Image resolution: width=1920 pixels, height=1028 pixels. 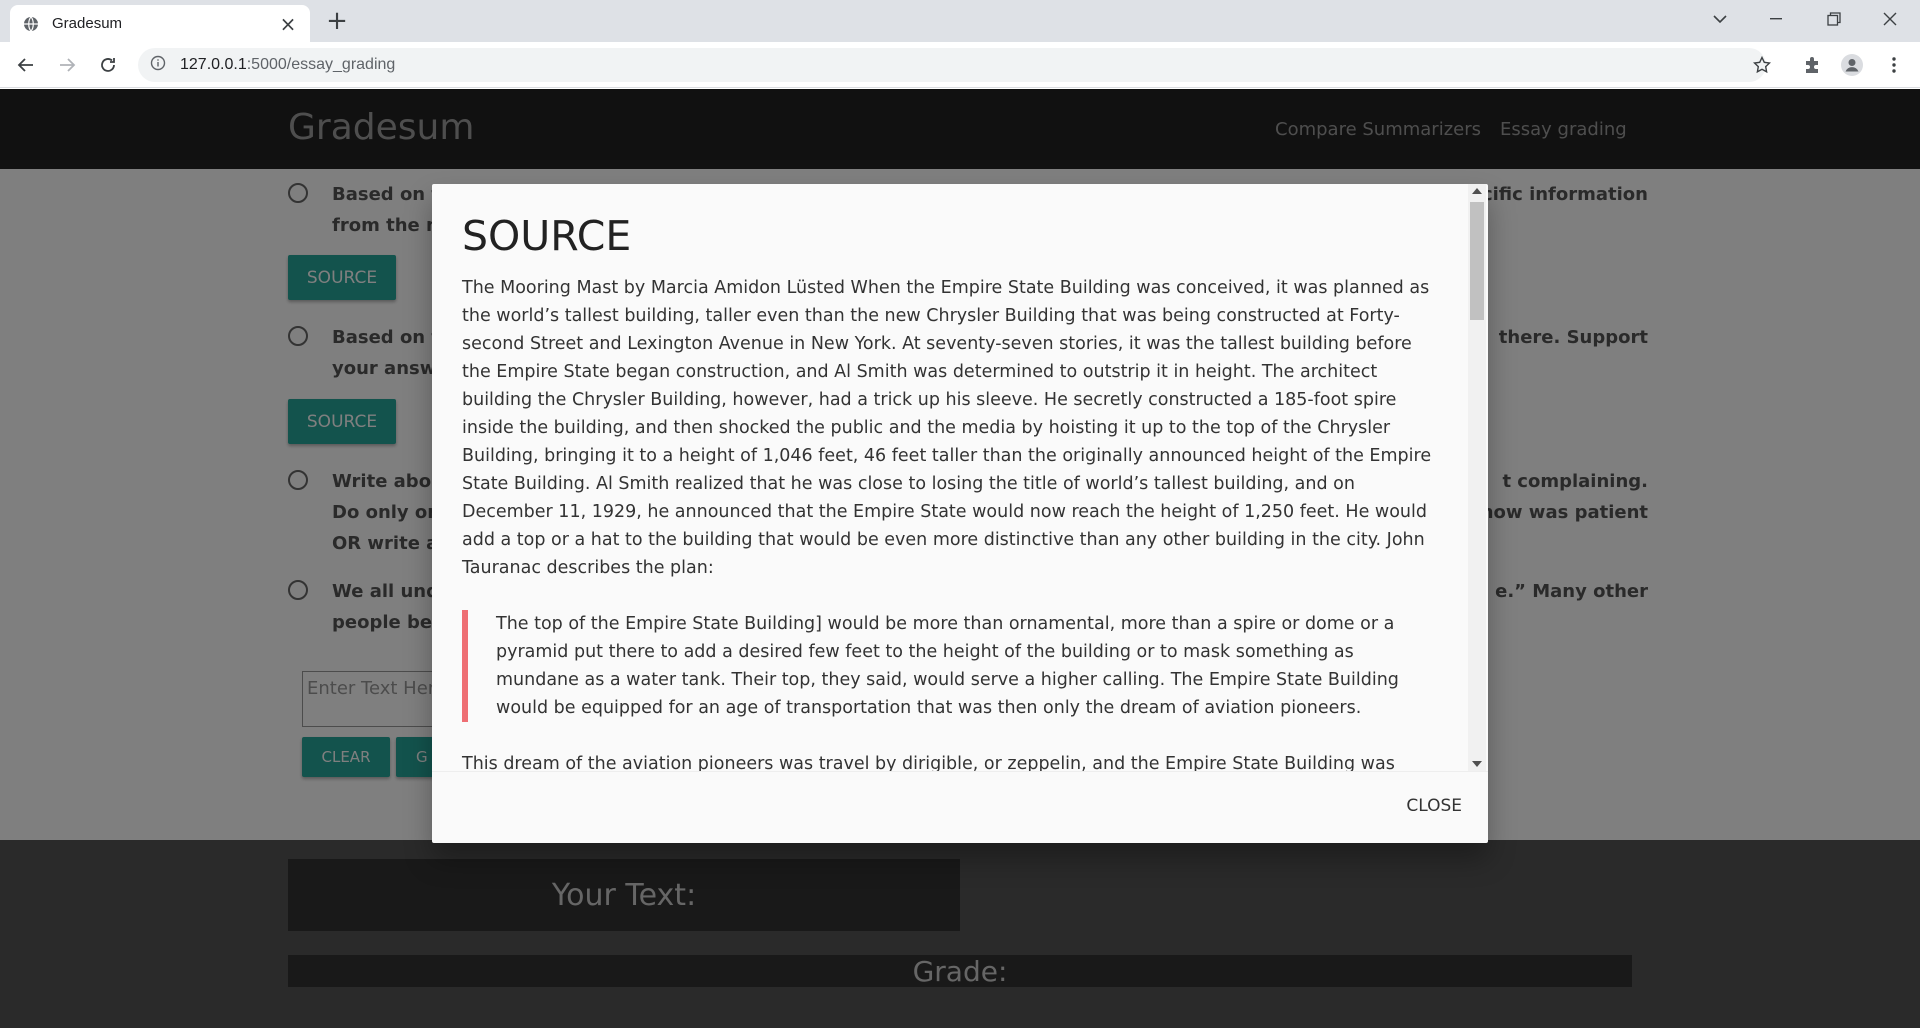 What do you see at coordinates (960, 21) in the screenshot?
I see `browser-tab-bar: Gradesum × +` at bounding box center [960, 21].